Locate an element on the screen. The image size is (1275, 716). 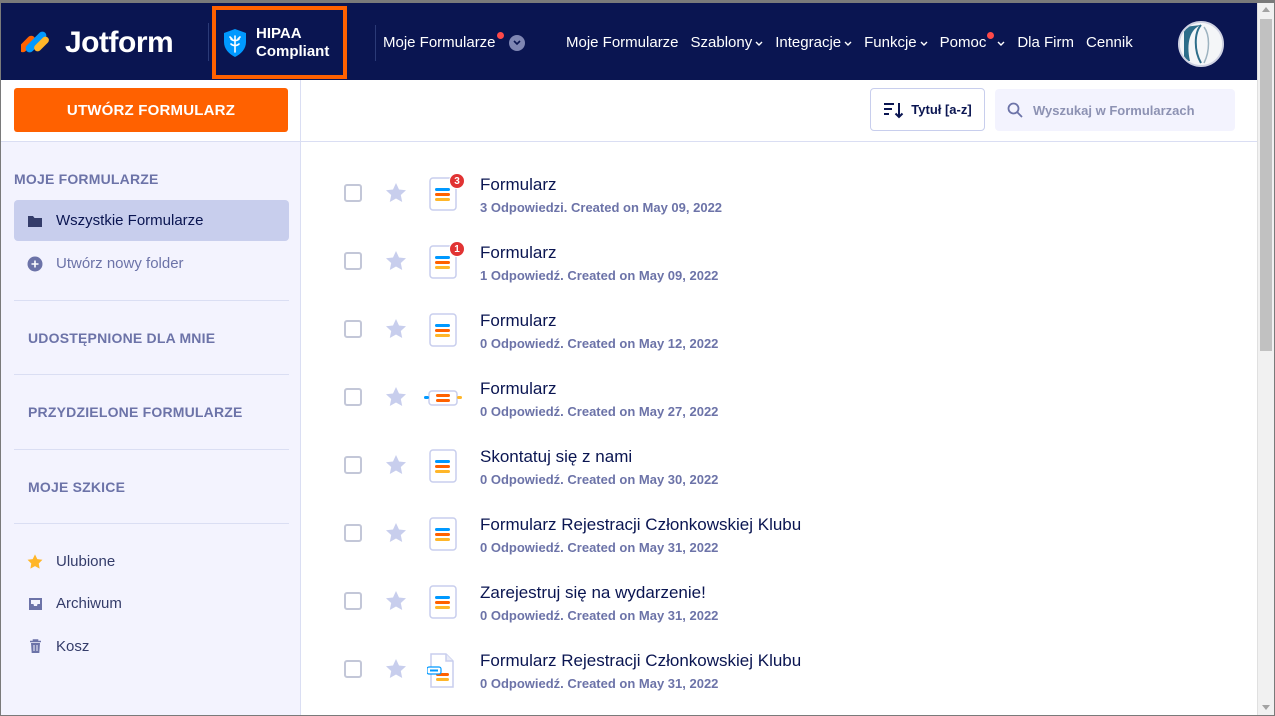
nav-item-5: Dla Firm is located at coordinates (1045, 42).